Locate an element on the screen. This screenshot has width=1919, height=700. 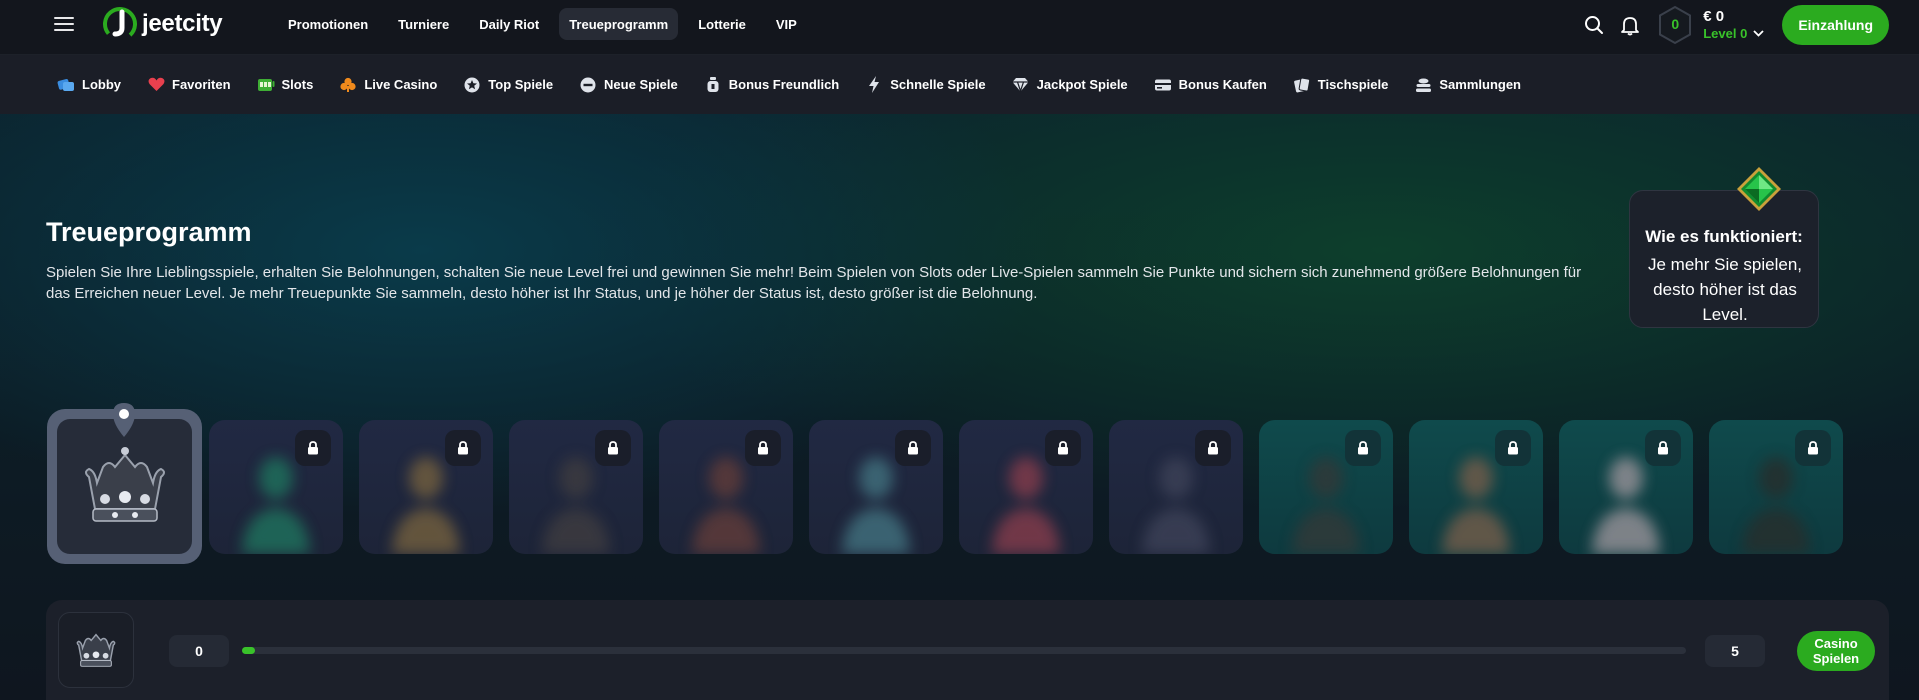
nav-treueprogramm: Treueprogramm is located at coordinates (619, 24).